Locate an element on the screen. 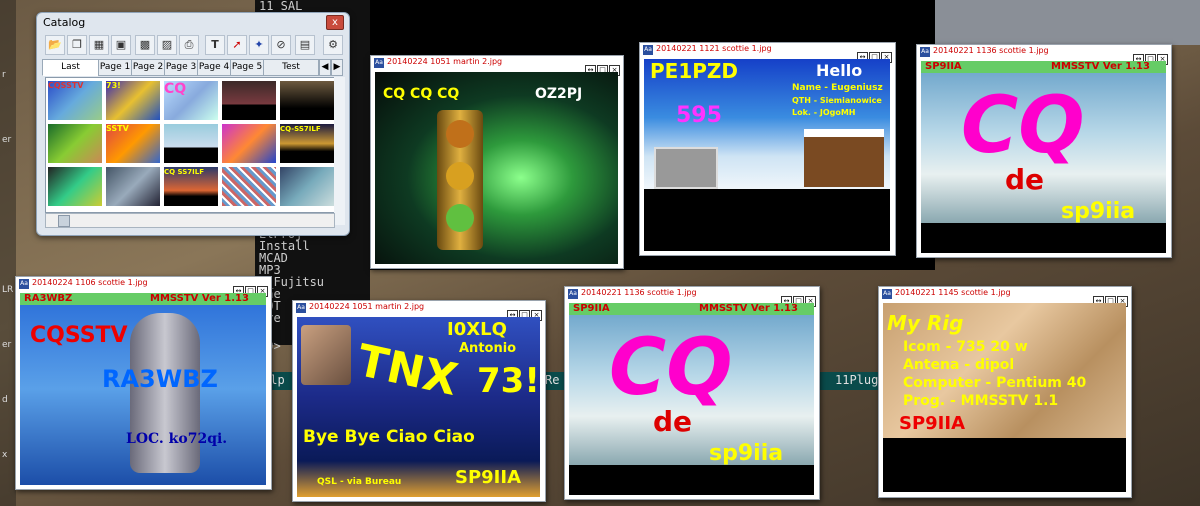 The image size is (1200, 506). tools-icon: ✦ is located at coordinates (259, 45).